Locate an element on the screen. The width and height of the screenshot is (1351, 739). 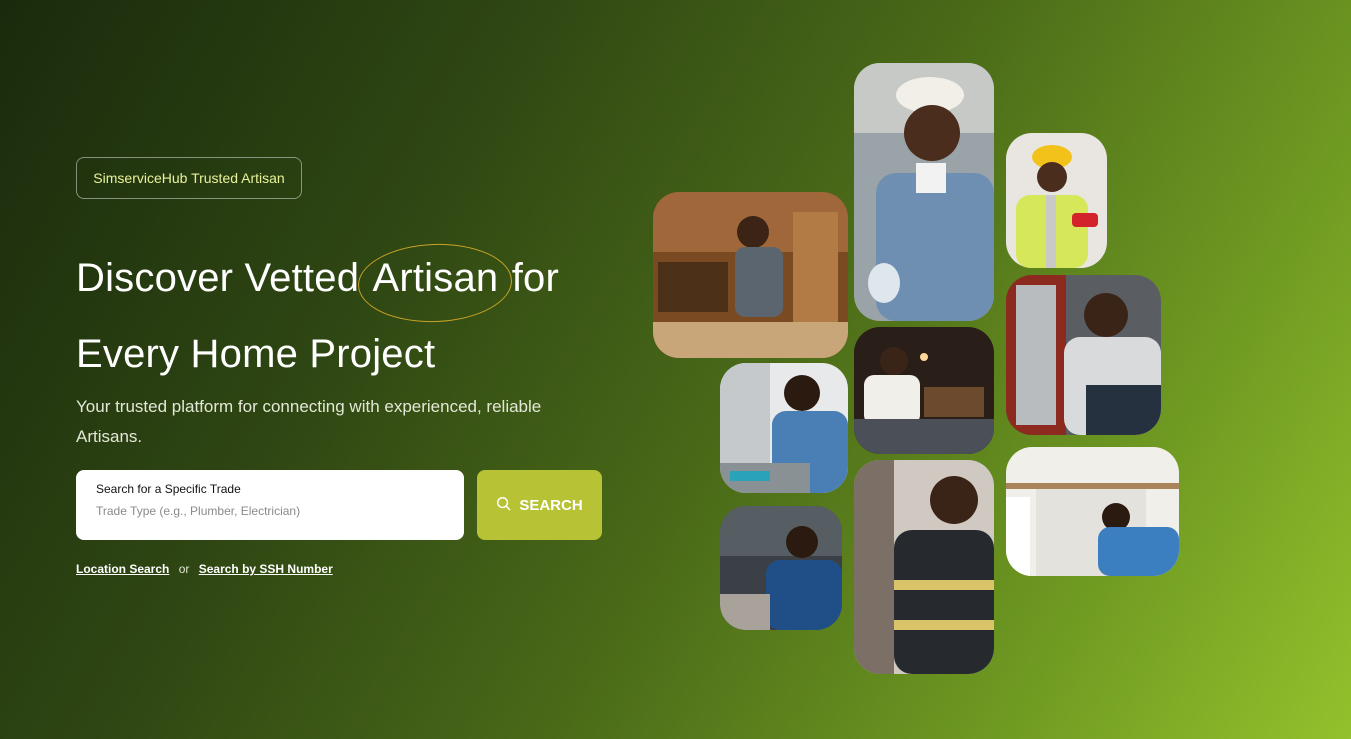
trade-search-label: Search for a Specific Trade is located at coordinates (168, 489).